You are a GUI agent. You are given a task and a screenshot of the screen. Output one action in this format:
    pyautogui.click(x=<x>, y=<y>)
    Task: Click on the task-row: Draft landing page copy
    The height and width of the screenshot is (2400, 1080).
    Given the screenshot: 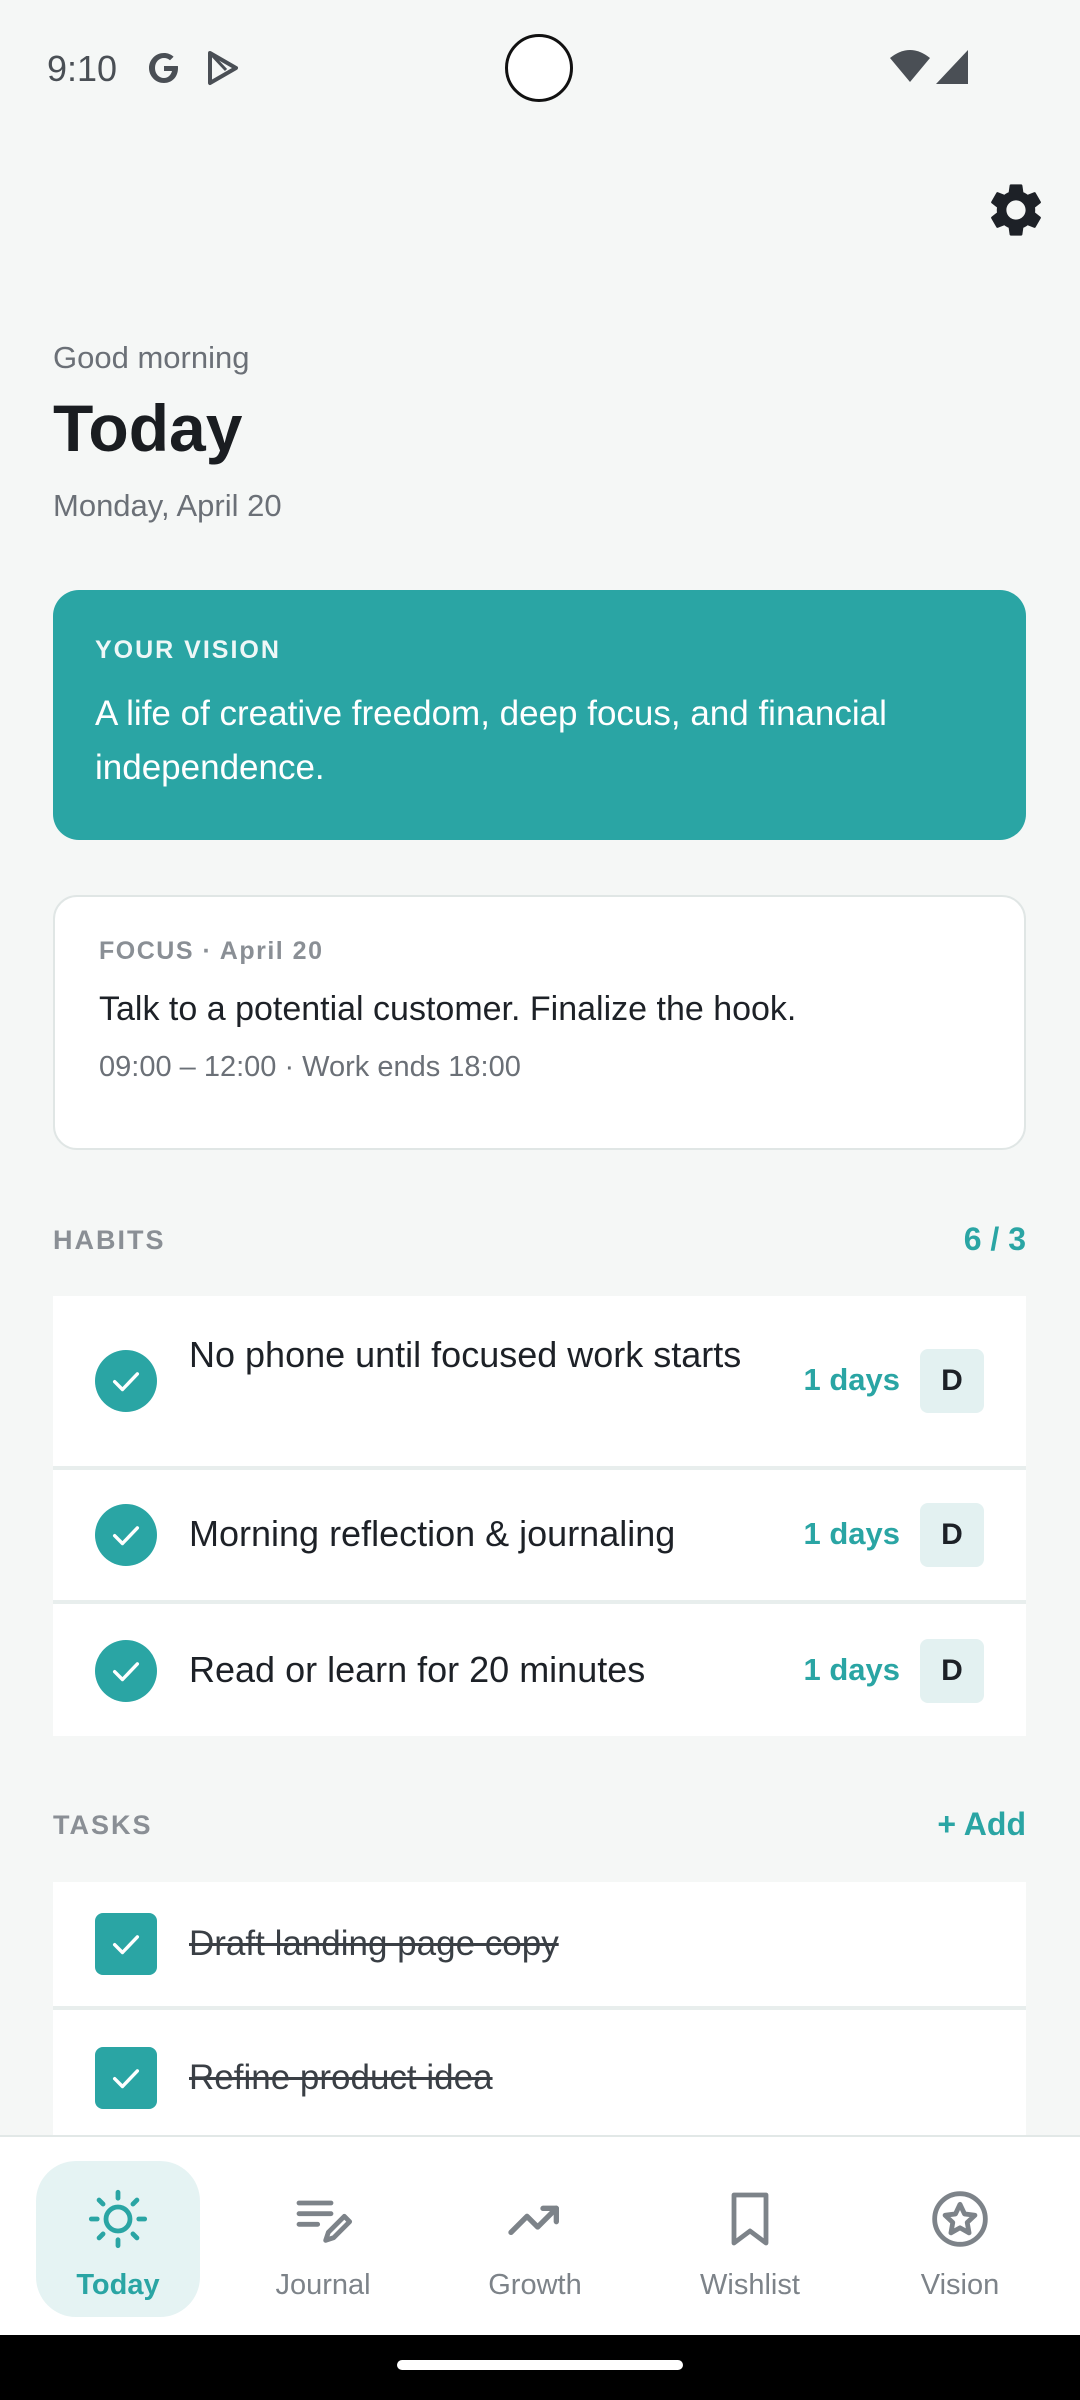 What is the action you would take?
    pyautogui.click(x=539, y=1944)
    